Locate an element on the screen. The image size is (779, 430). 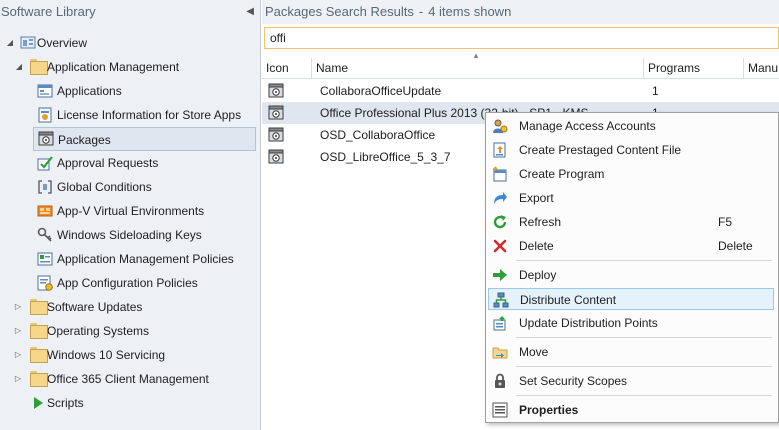
column-headers: Icon Name Programs Manu is located at coordinates (520, 68).